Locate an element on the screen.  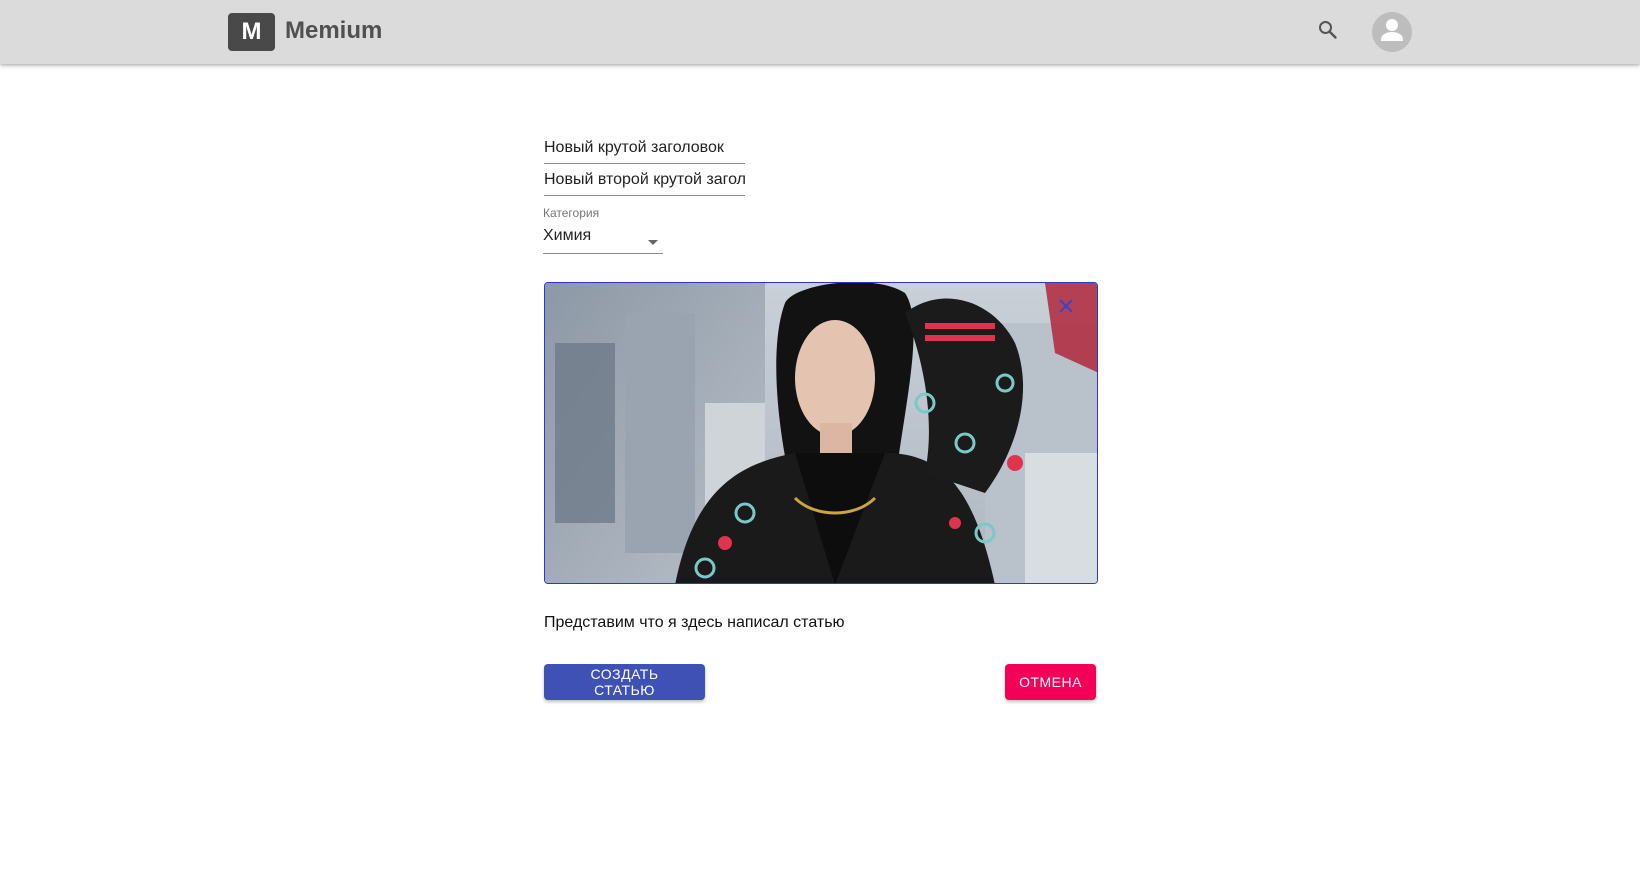
person-icon is located at coordinates (1392, 32).